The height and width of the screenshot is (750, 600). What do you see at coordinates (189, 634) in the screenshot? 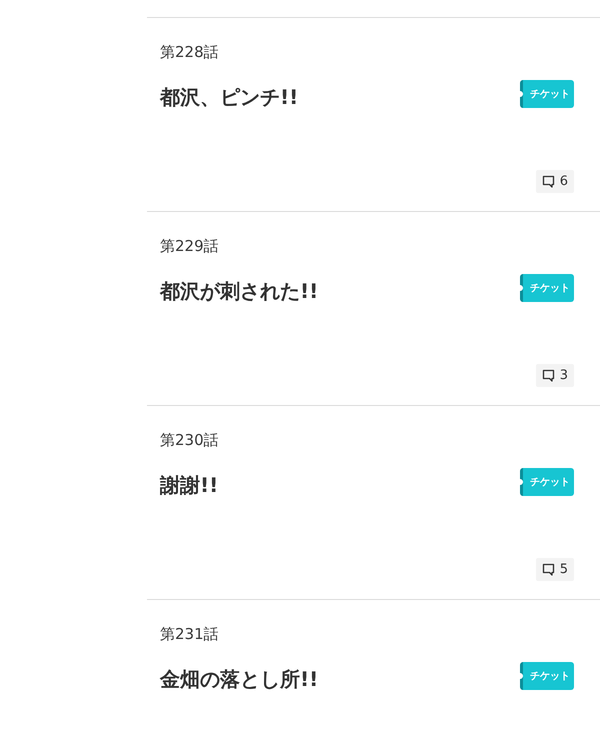
I see `episode-number: 第231話` at bounding box center [189, 634].